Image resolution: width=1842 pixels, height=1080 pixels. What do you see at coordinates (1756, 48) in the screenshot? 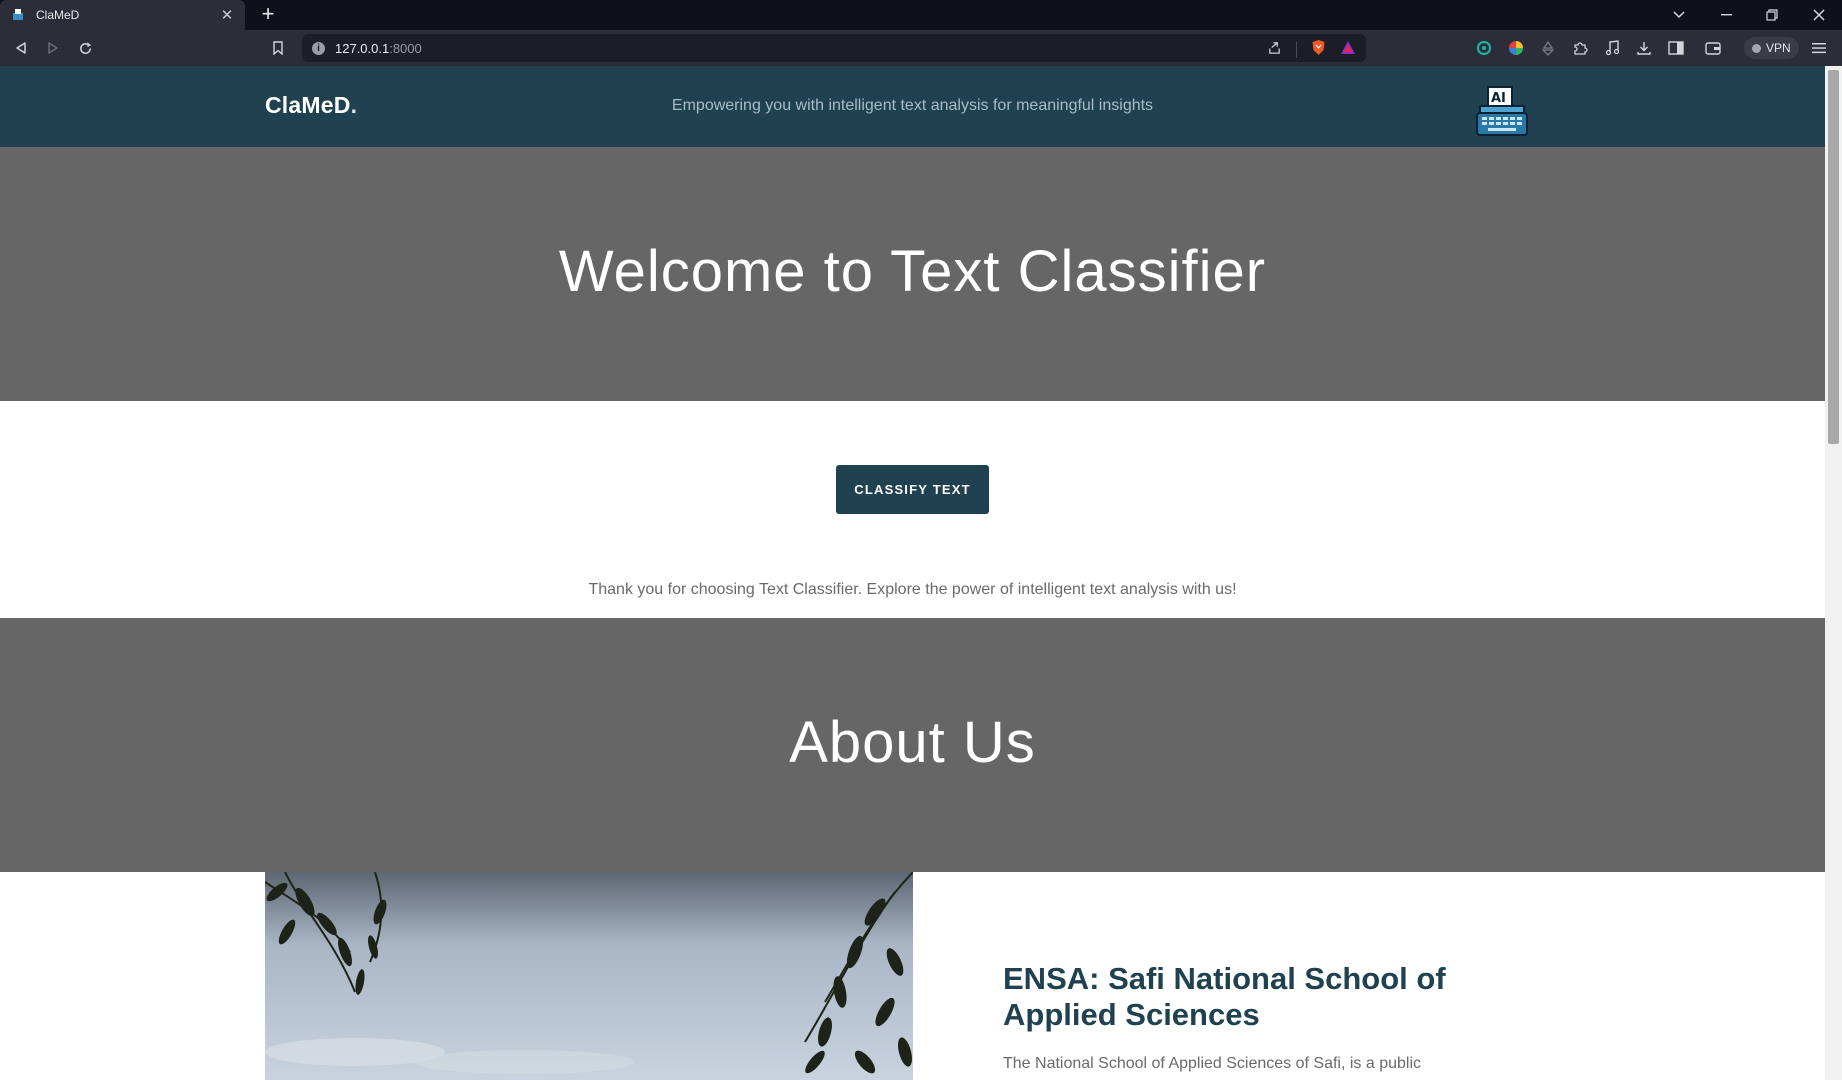
I see `vpn-status-icon` at bounding box center [1756, 48].